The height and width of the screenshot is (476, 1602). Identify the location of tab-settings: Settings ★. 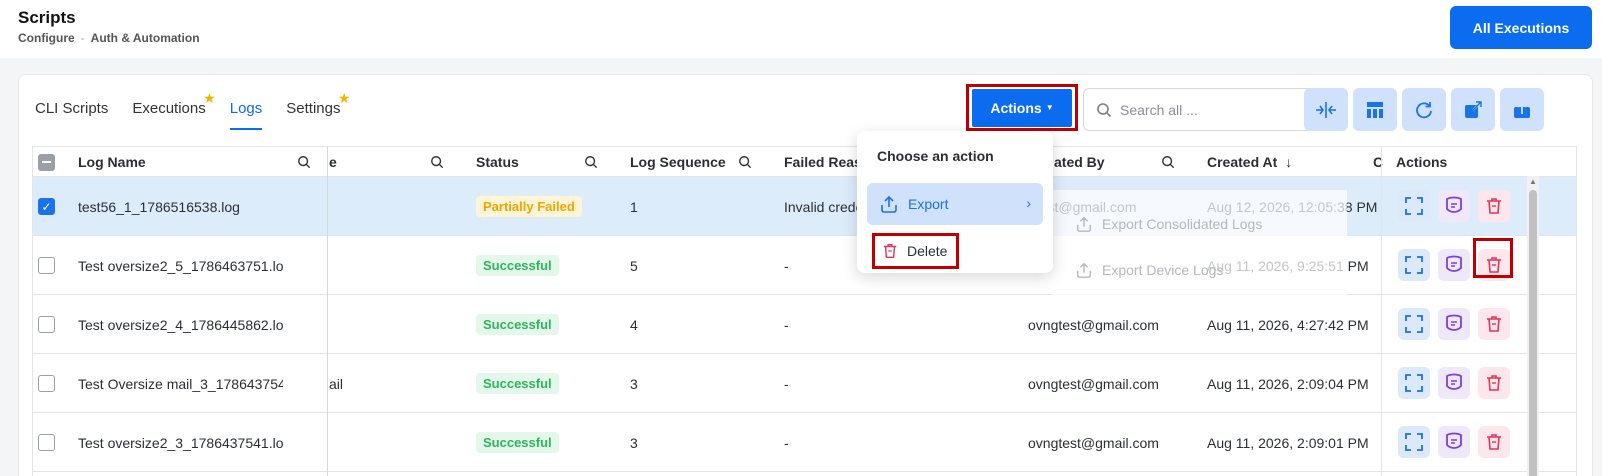
(318, 110).